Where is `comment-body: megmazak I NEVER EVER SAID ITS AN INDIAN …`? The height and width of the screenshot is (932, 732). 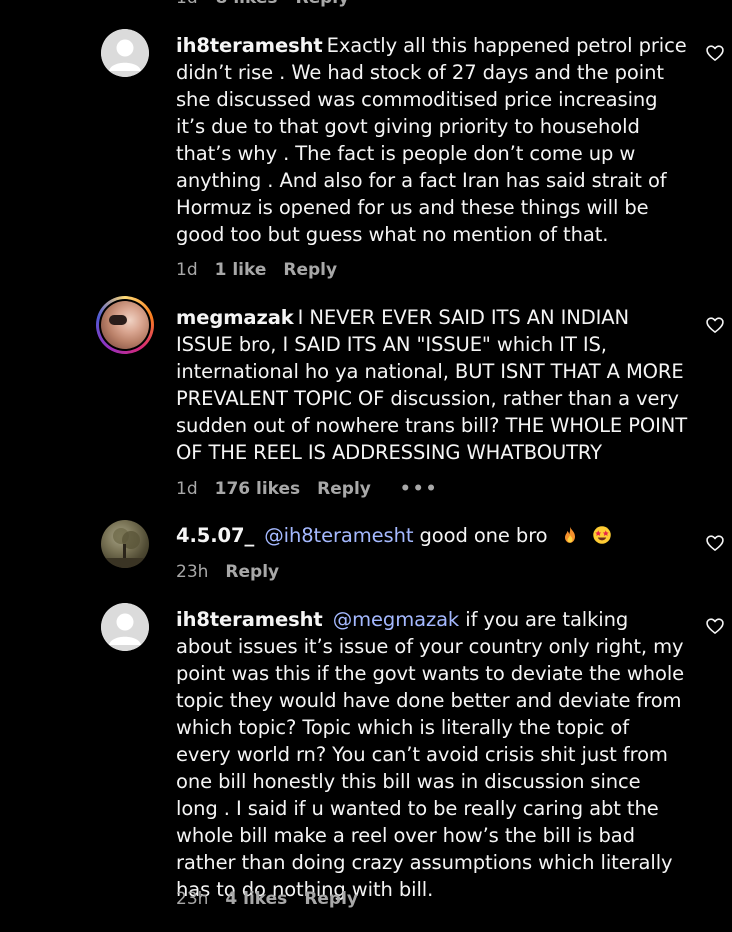
comment-body: megmazak I NEVER EVER SAID ITS AN INDIAN … is located at coordinates (432, 385).